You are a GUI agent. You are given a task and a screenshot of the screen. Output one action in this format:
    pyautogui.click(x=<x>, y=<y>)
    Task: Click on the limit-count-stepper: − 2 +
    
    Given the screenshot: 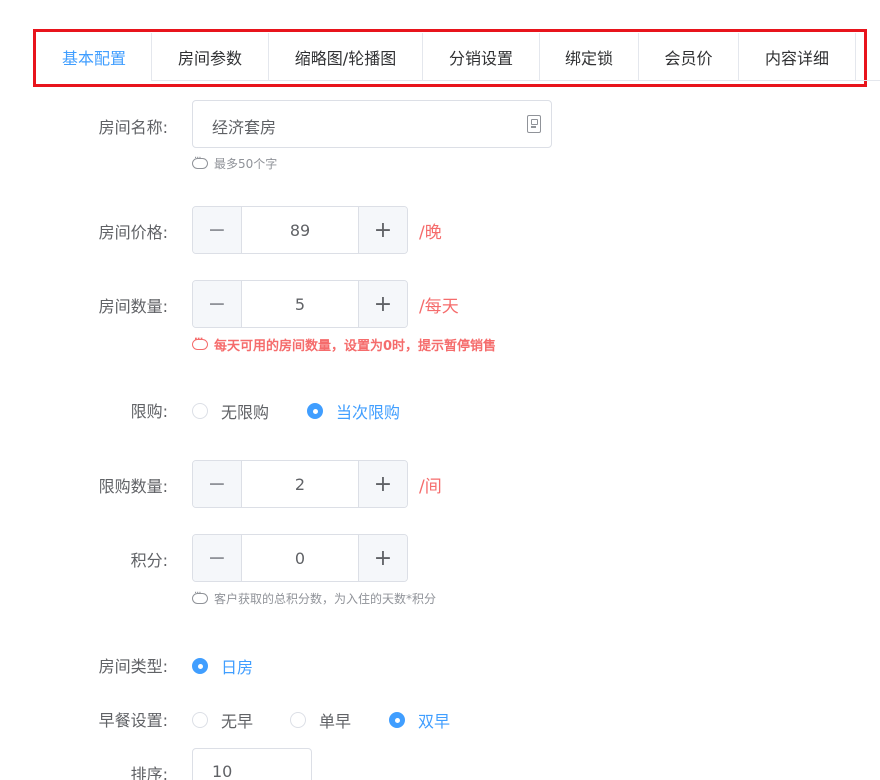 What is the action you would take?
    pyautogui.click(x=300, y=484)
    